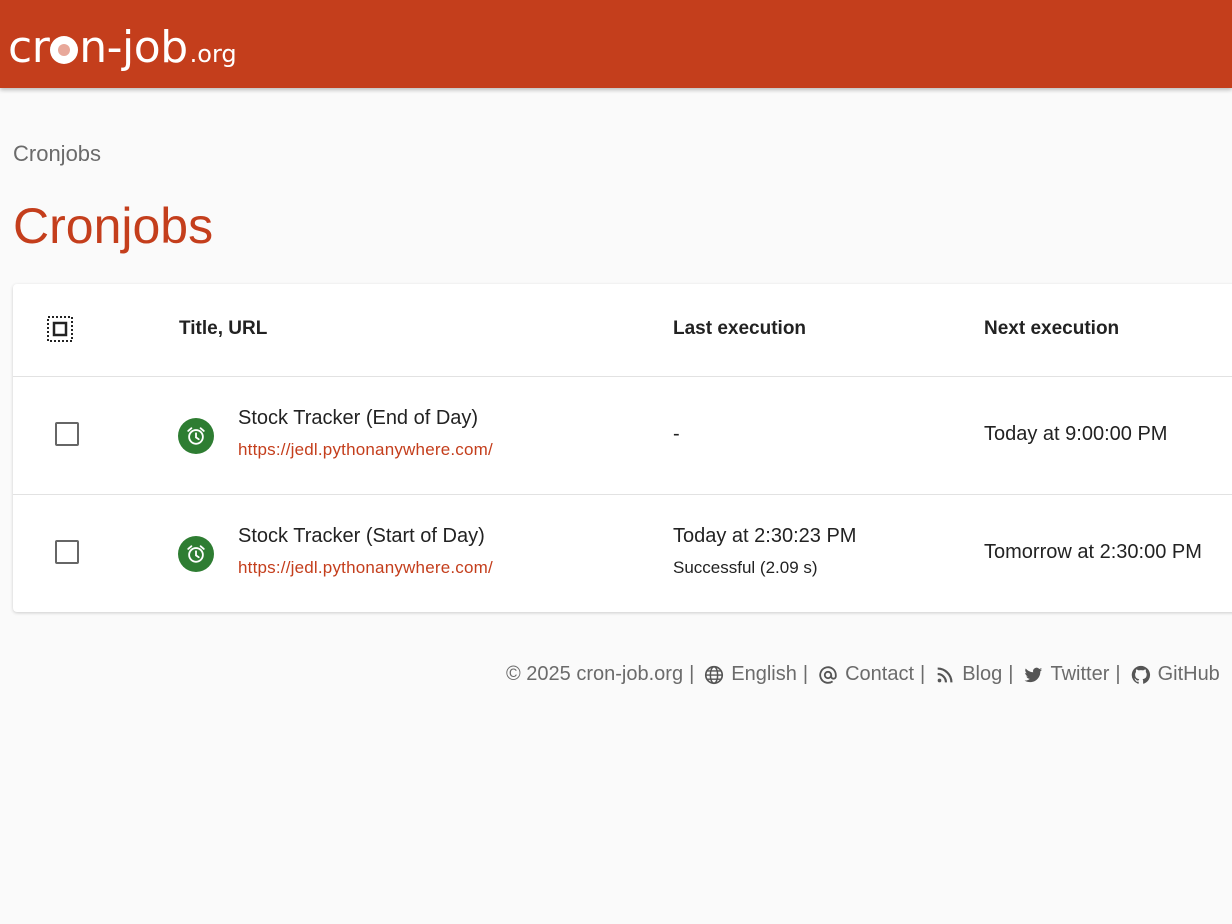 The image size is (1232, 924). I want to click on footer-github-link: GitHub, so click(1175, 674).